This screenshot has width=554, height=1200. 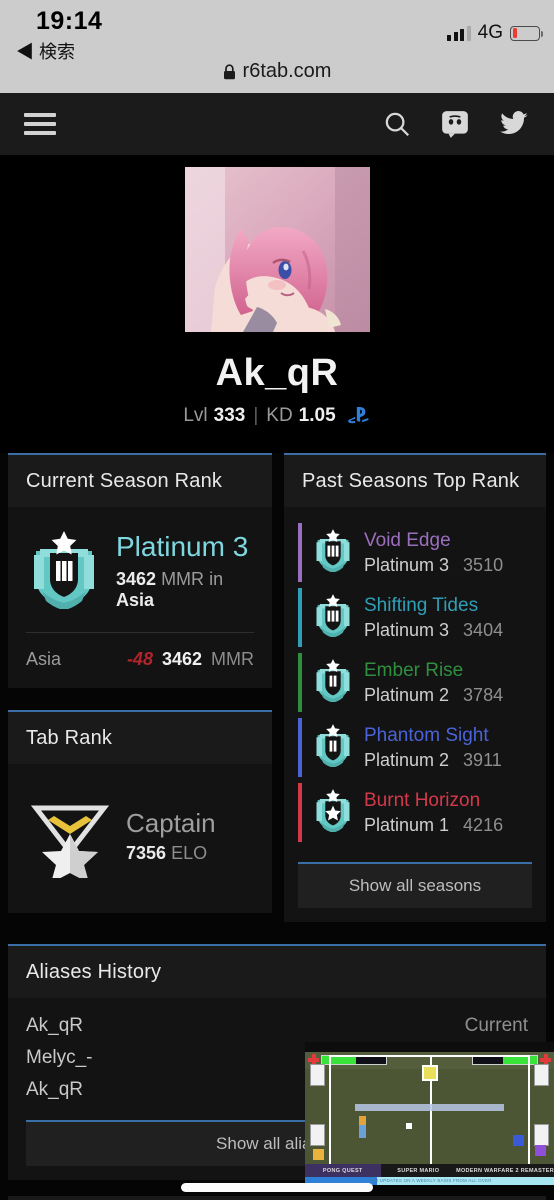 What do you see at coordinates (415, 552) in the screenshot?
I see `season-row: Void Edge Platinum 3 3510` at bounding box center [415, 552].